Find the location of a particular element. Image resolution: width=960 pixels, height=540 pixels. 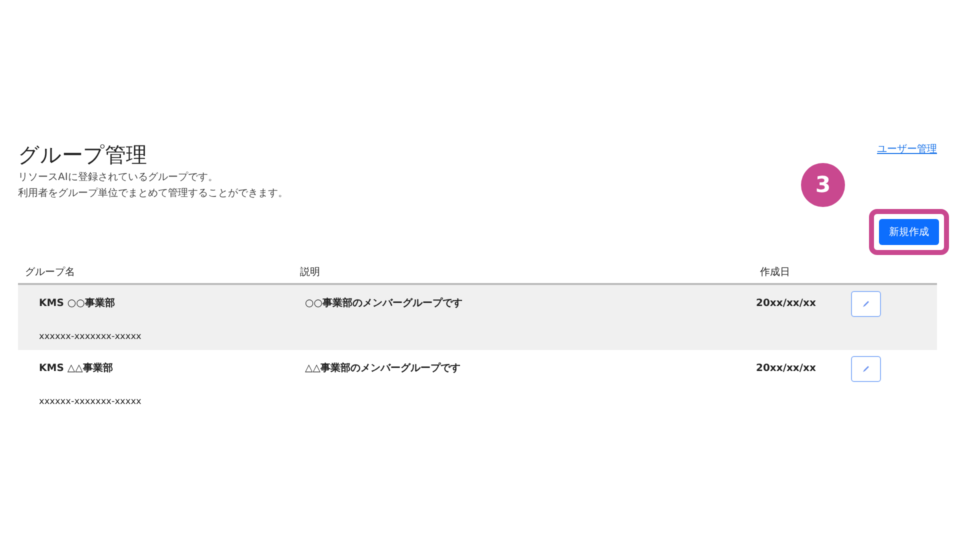

page-description: 利用者をグループ単位でまとめて管理することができます。 is located at coordinates (153, 193).